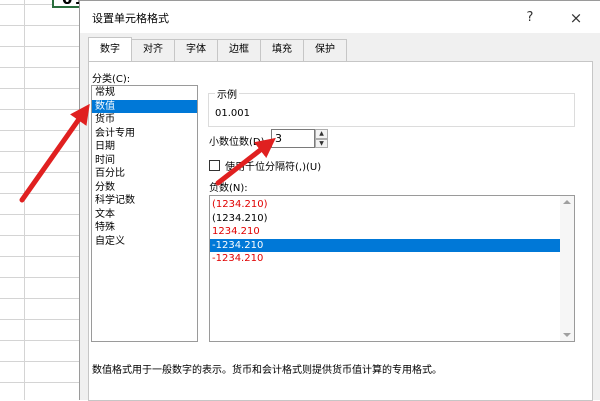  What do you see at coordinates (321, 134) in the screenshot?
I see `spin-up-button: ▲` at bounding box center [321, 134].